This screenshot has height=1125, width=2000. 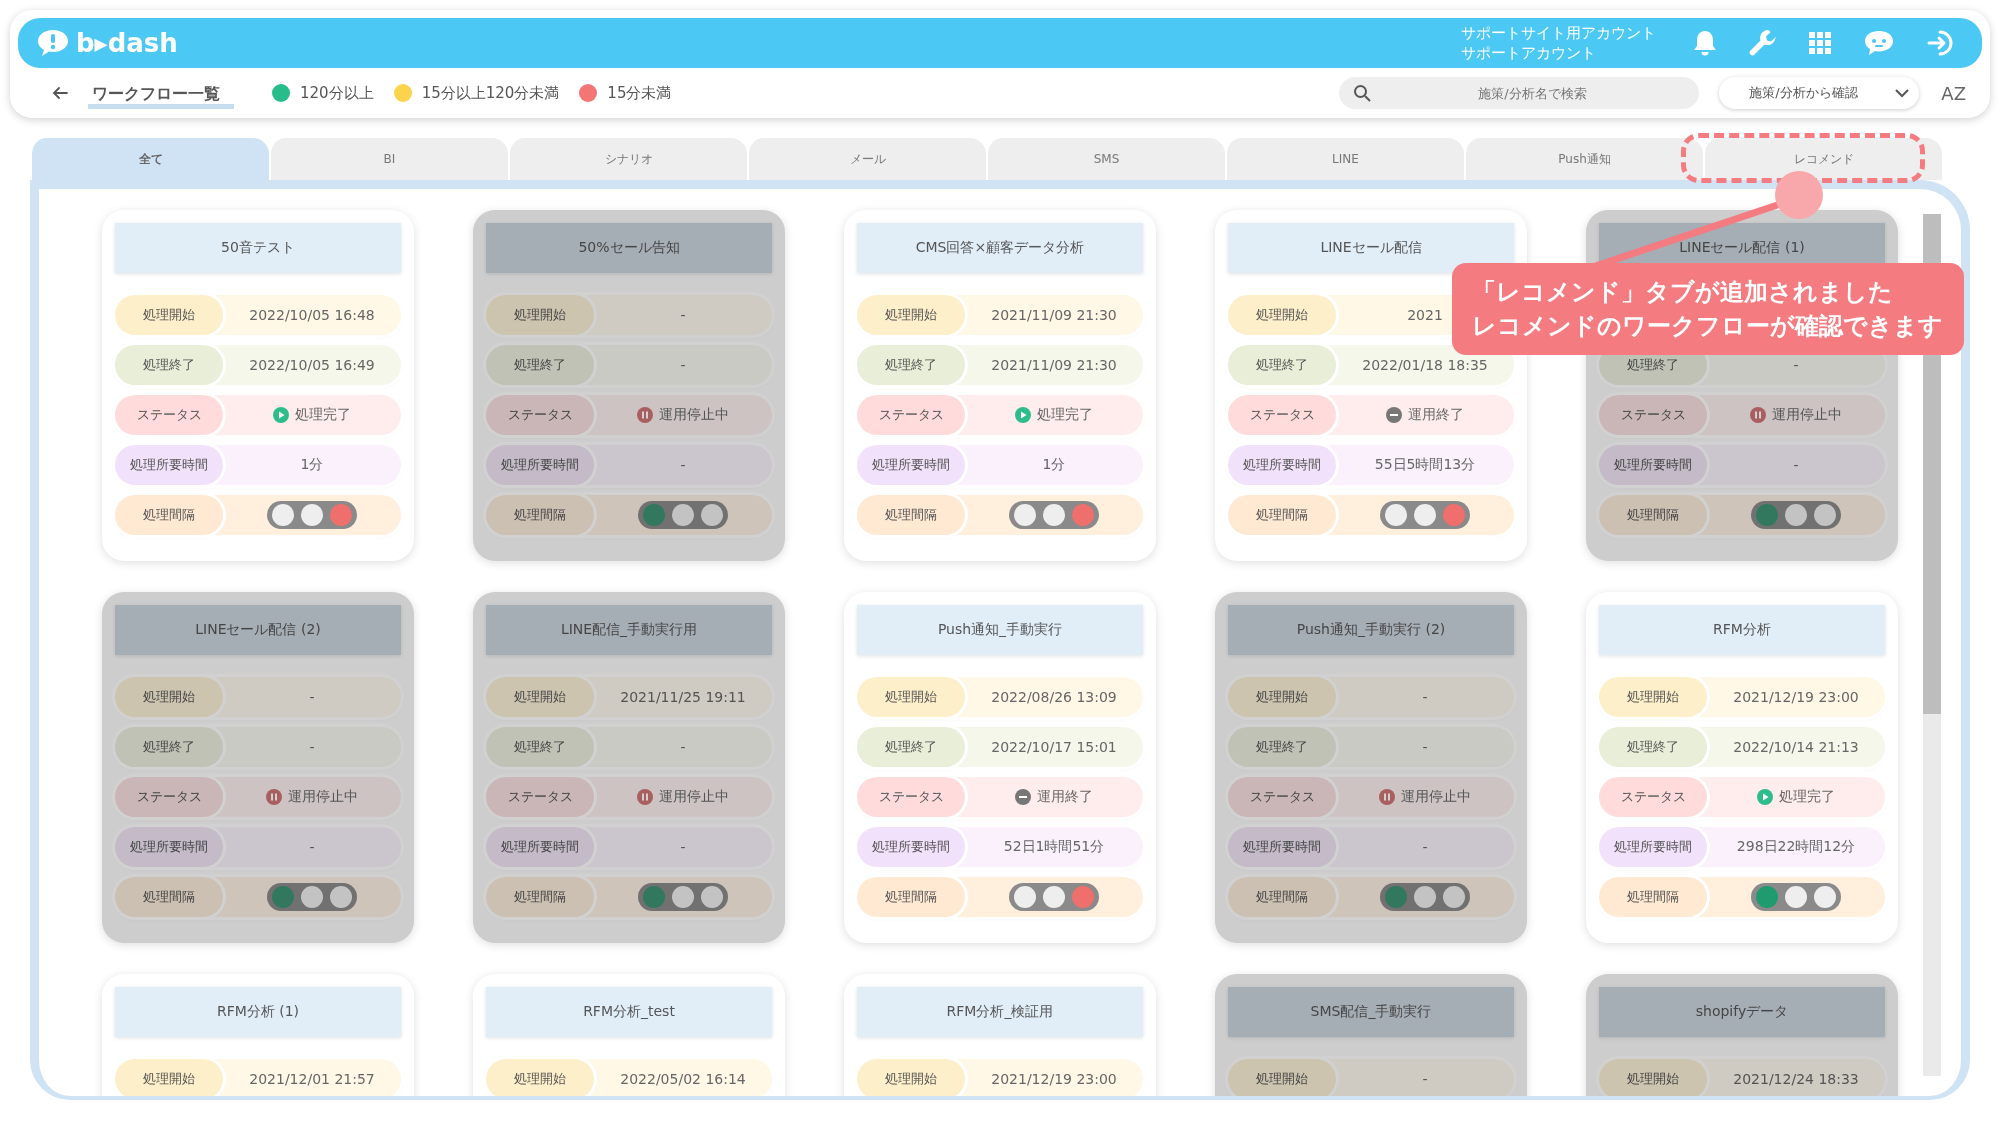 What do you see at coordinates (1742, 630) in the screenshot?
I see `workflow-title: RFM分析` at bounding box center [1742, 630].